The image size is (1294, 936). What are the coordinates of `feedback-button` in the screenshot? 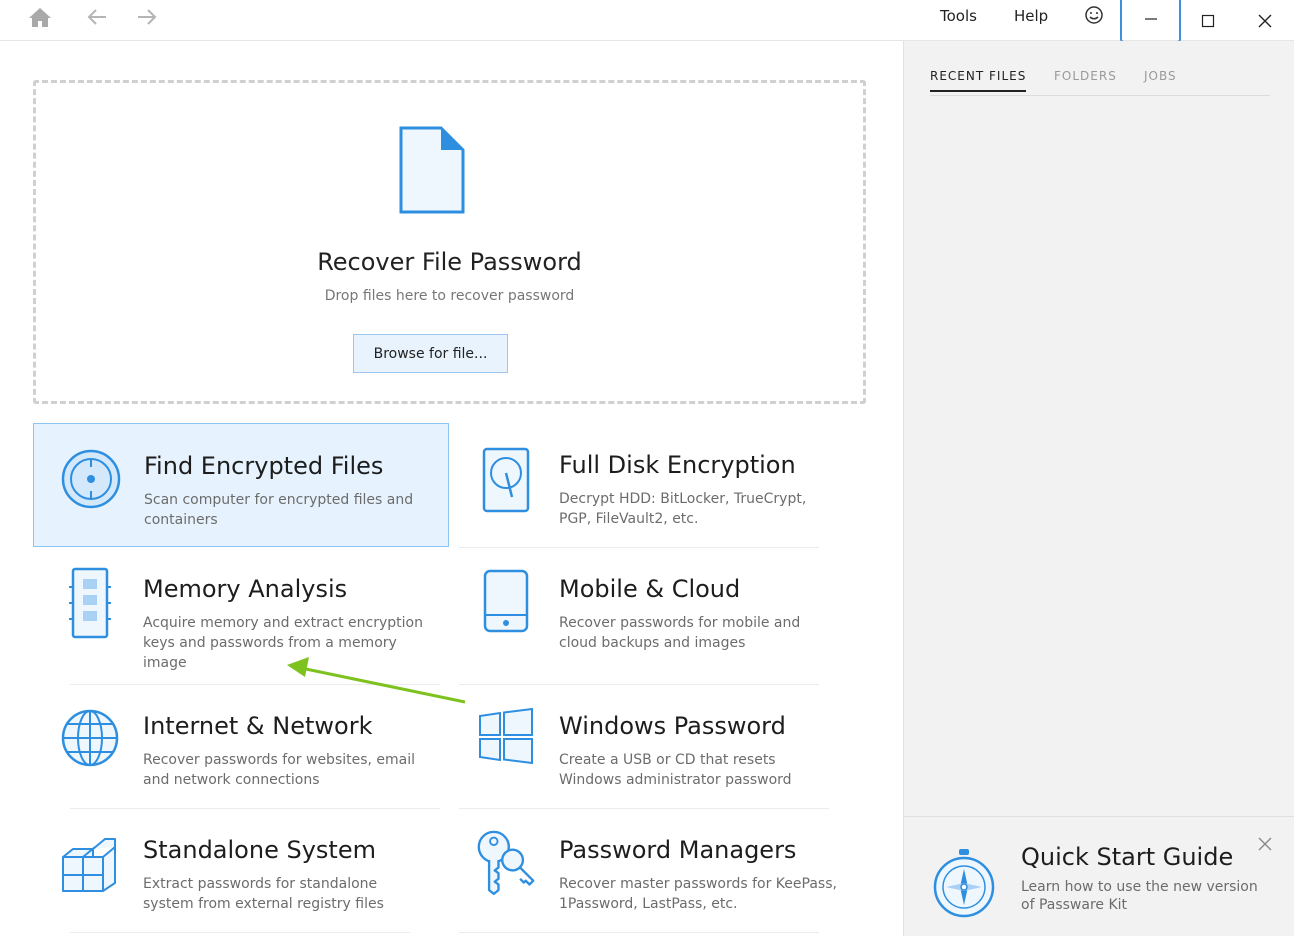 It's located at (1094, 15).